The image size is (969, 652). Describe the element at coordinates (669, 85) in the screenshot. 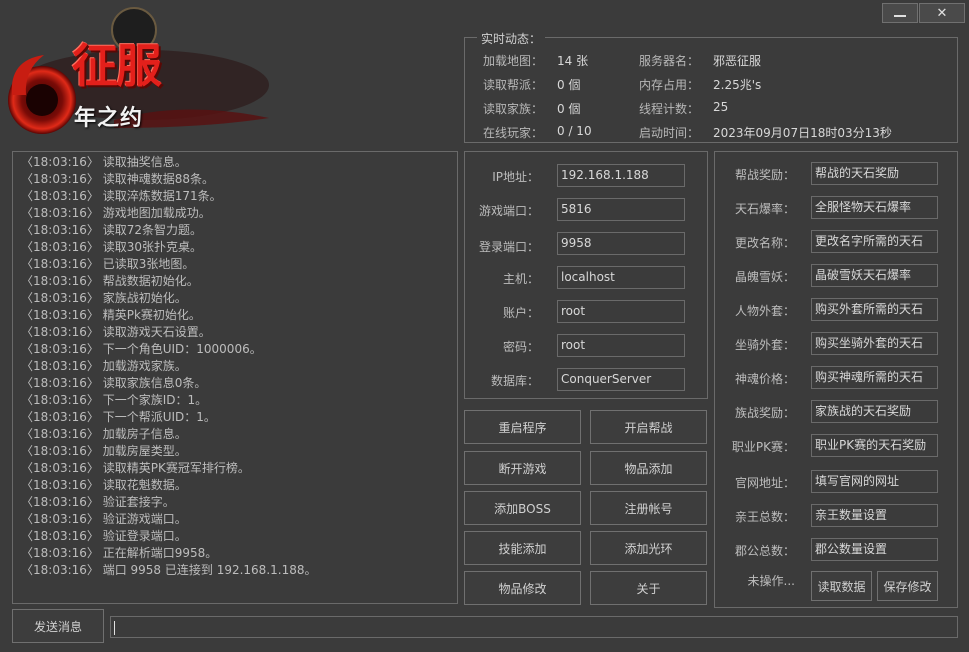

I see `memory-usage-label: 内存占用：` at that location.